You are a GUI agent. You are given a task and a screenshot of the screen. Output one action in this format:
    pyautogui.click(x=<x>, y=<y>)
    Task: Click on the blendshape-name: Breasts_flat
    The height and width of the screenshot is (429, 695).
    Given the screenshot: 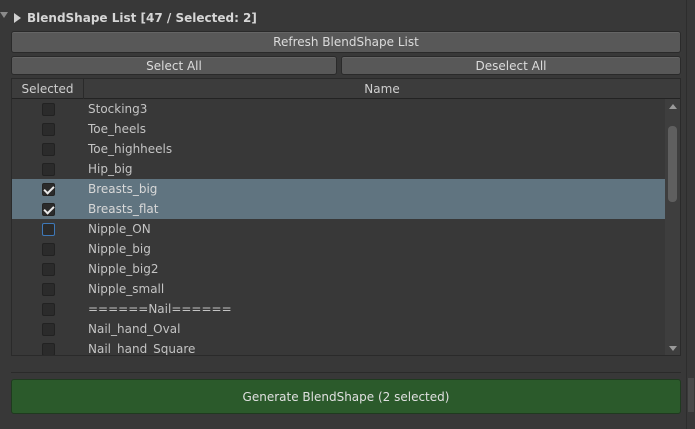 What is the action you would take?
    pyautogui.click(x=123, y=209)
    